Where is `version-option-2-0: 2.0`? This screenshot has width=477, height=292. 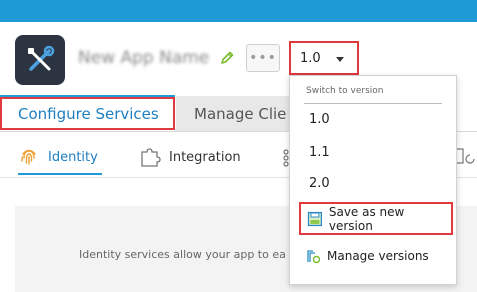
version-option-2-0: 2.0 is located at coordinates (319, 183).